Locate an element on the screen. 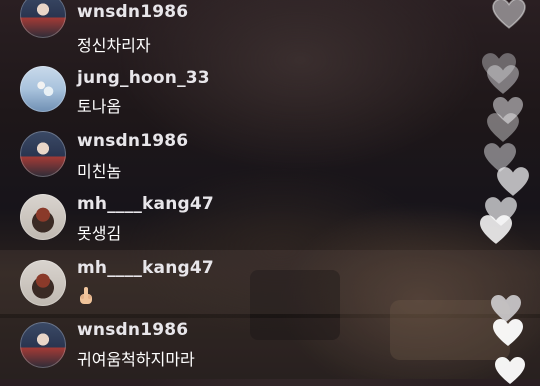 The height and width of the screenshot is (386, 540). comment-message: 귀여움척하지마라 is located at coordinates (136, 359).